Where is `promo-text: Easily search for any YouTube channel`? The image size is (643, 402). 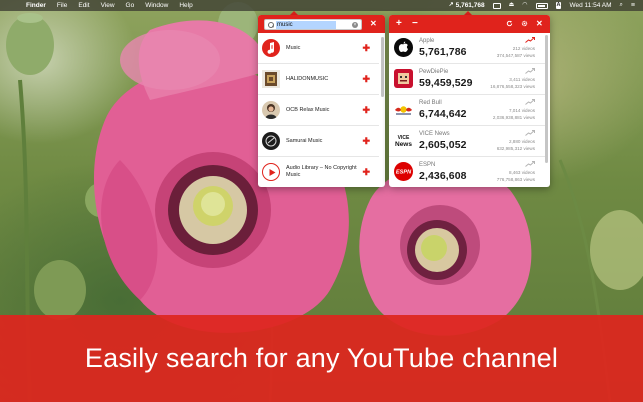 promo-text: Easily search for any YouTube channel is located at coordinates (321, 358).